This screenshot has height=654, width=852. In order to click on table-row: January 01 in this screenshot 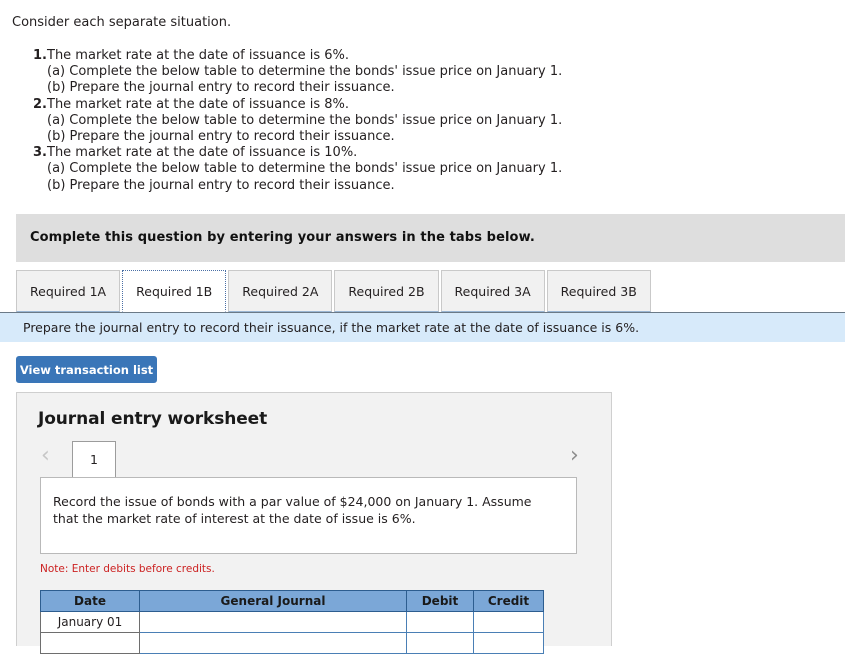, I will do `click(292, 622)`.